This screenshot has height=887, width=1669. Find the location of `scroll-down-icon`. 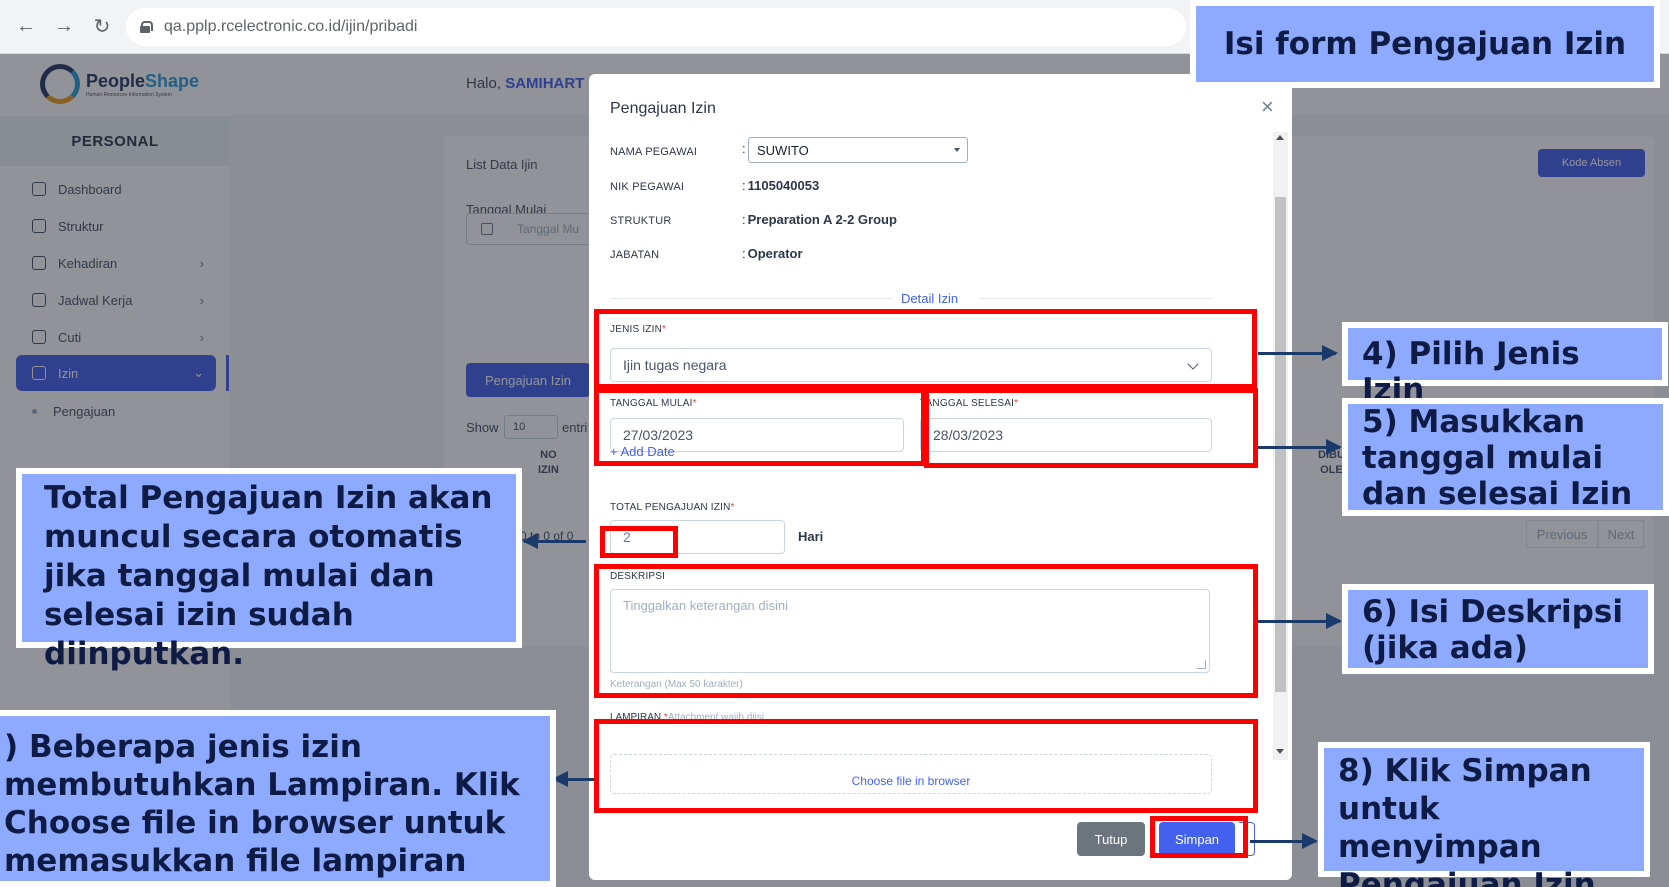

scroll-down-icon is located at coordinates (1280, 751).